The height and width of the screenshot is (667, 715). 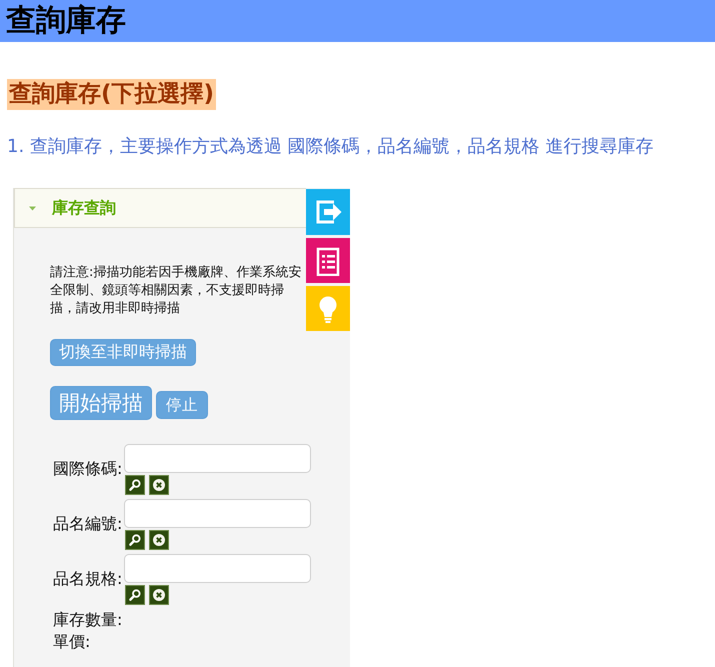 What do you see at coordinates (328, 260) in the screenshot?
I see `list-icon` at bounding box center [328, 260].